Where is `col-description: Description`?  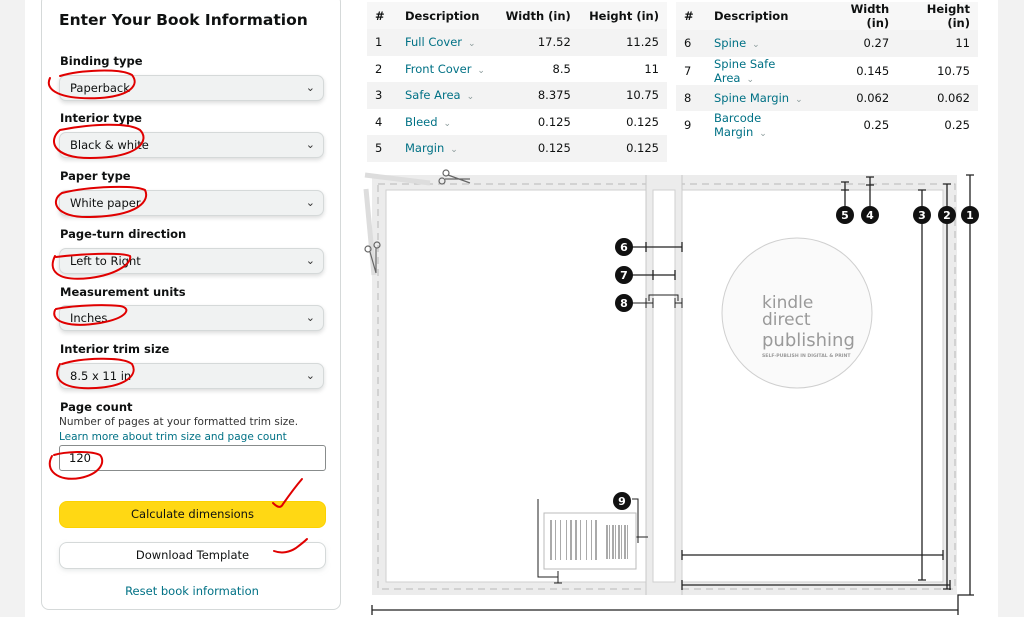
col-description: Description is located at coordinates (764, 16).